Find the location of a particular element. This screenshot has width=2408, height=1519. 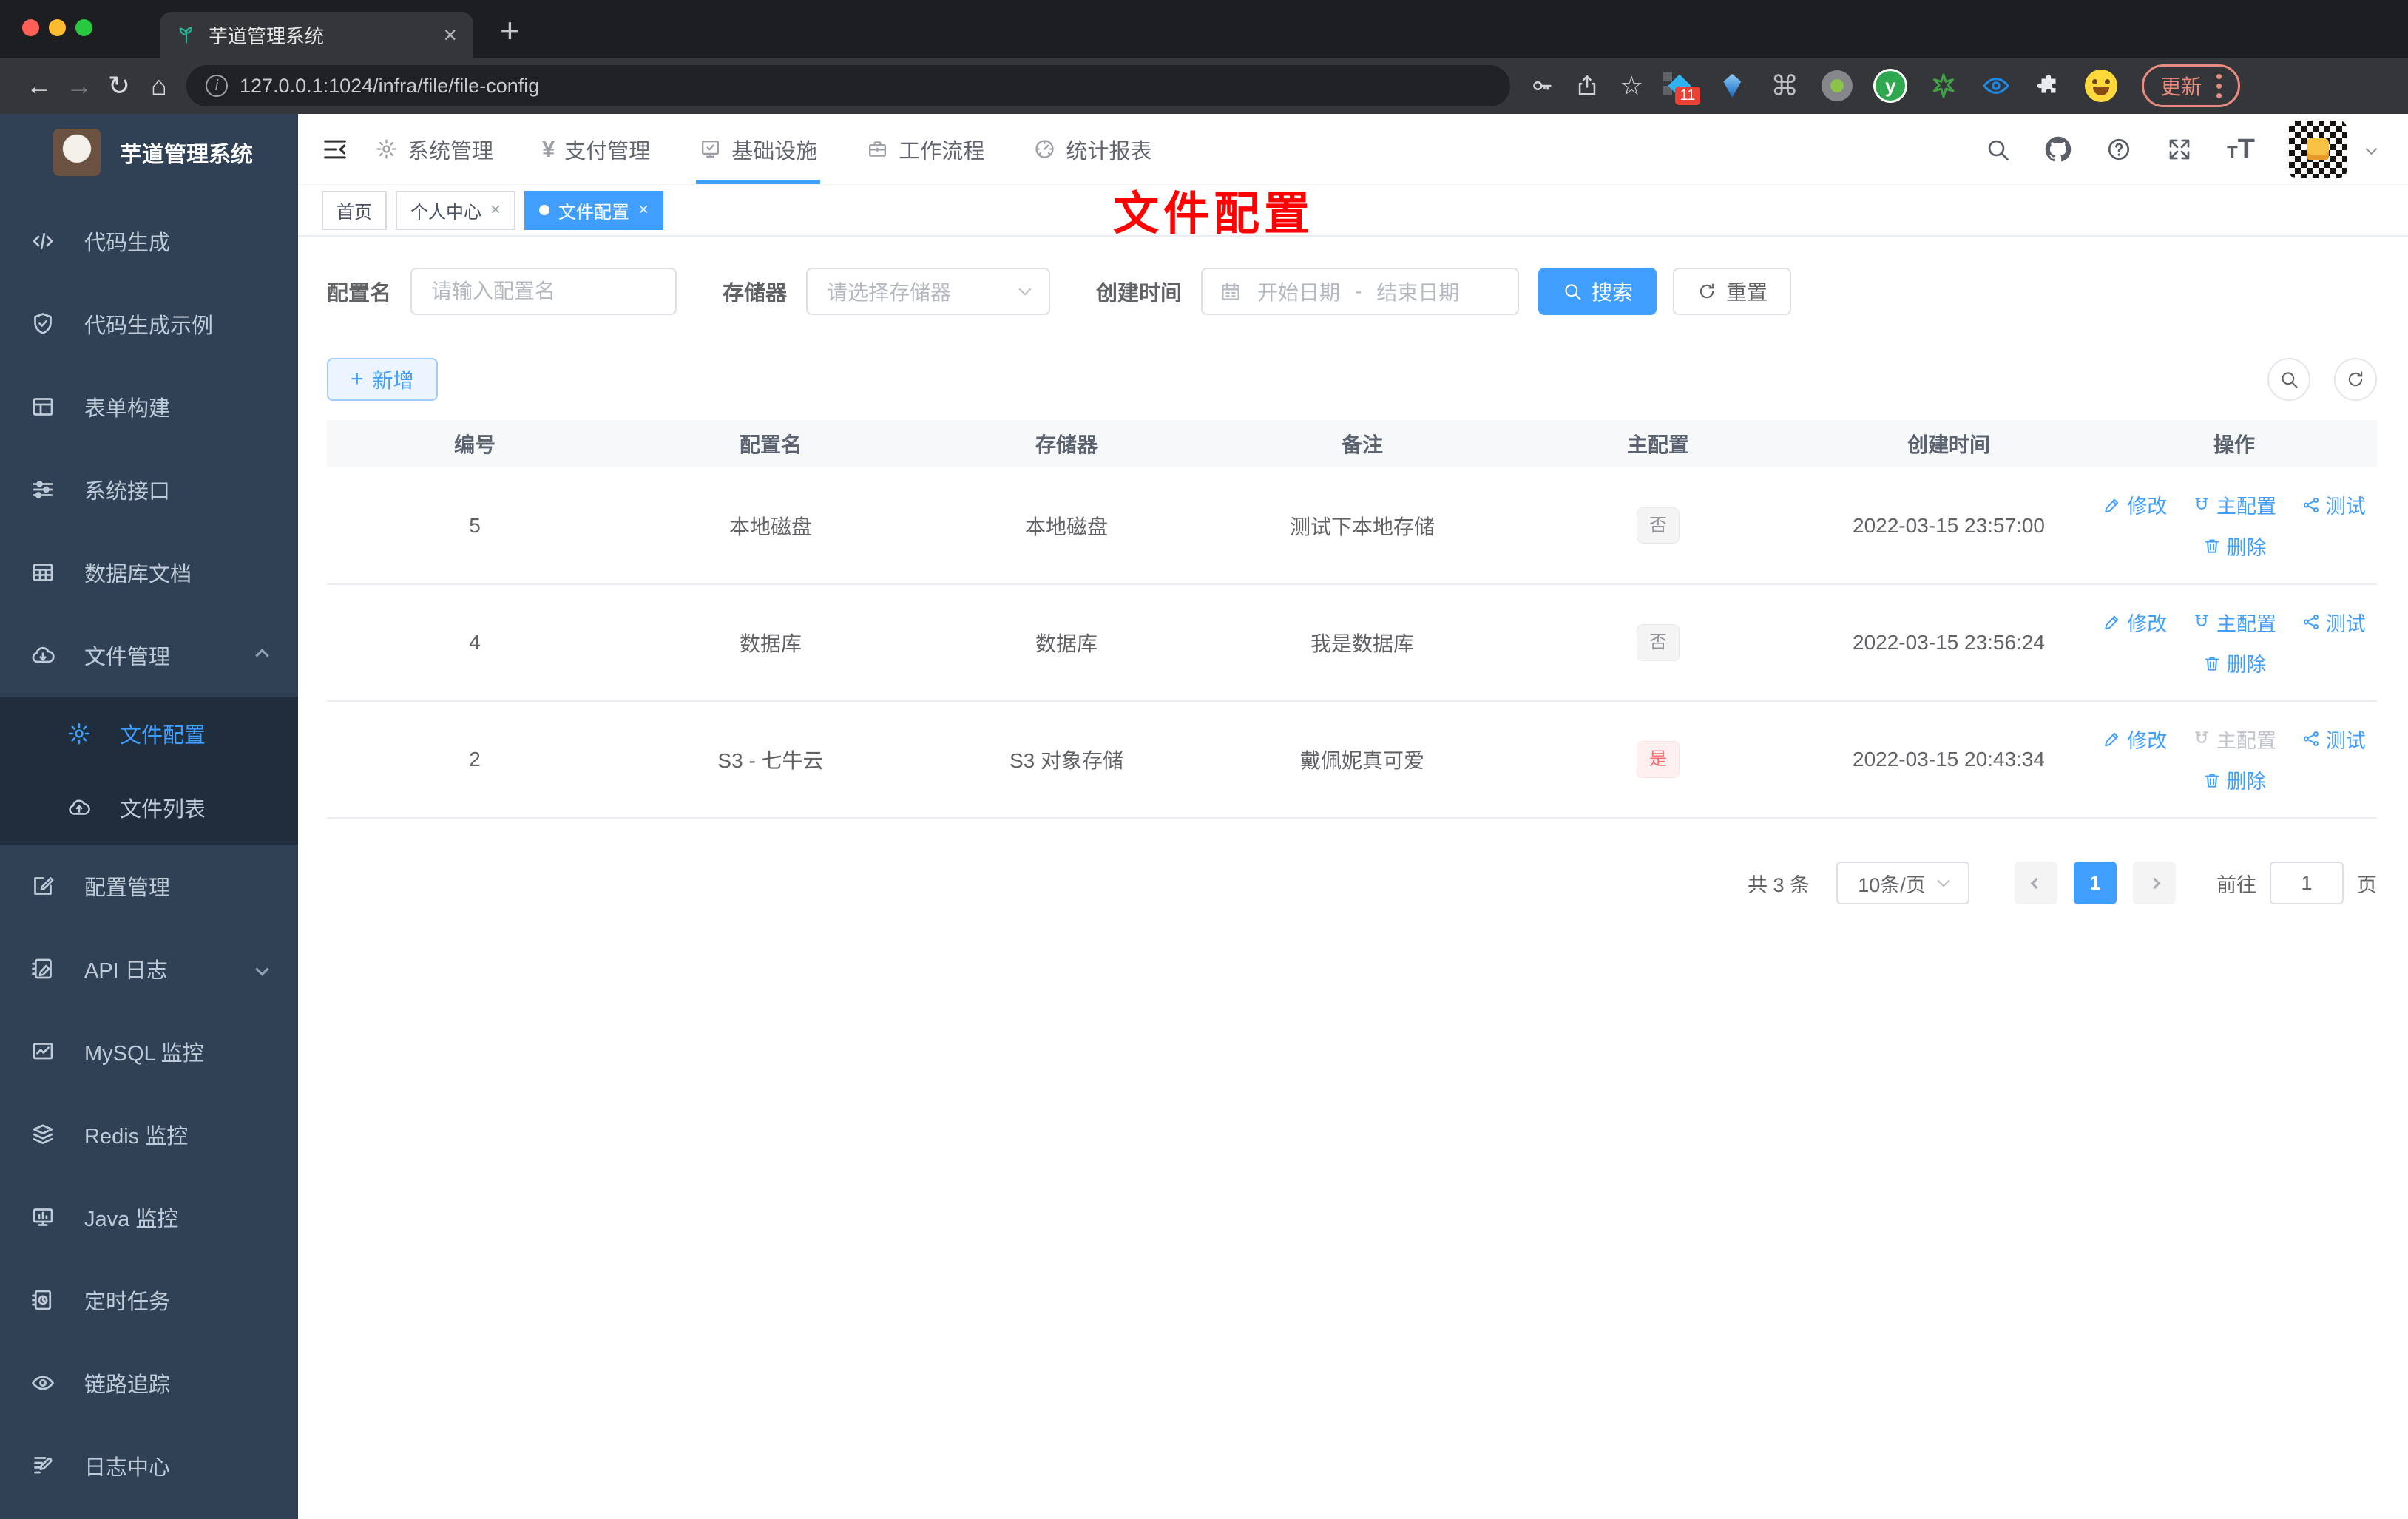

extension-gem-icon is located at coordinates (1732, 86).